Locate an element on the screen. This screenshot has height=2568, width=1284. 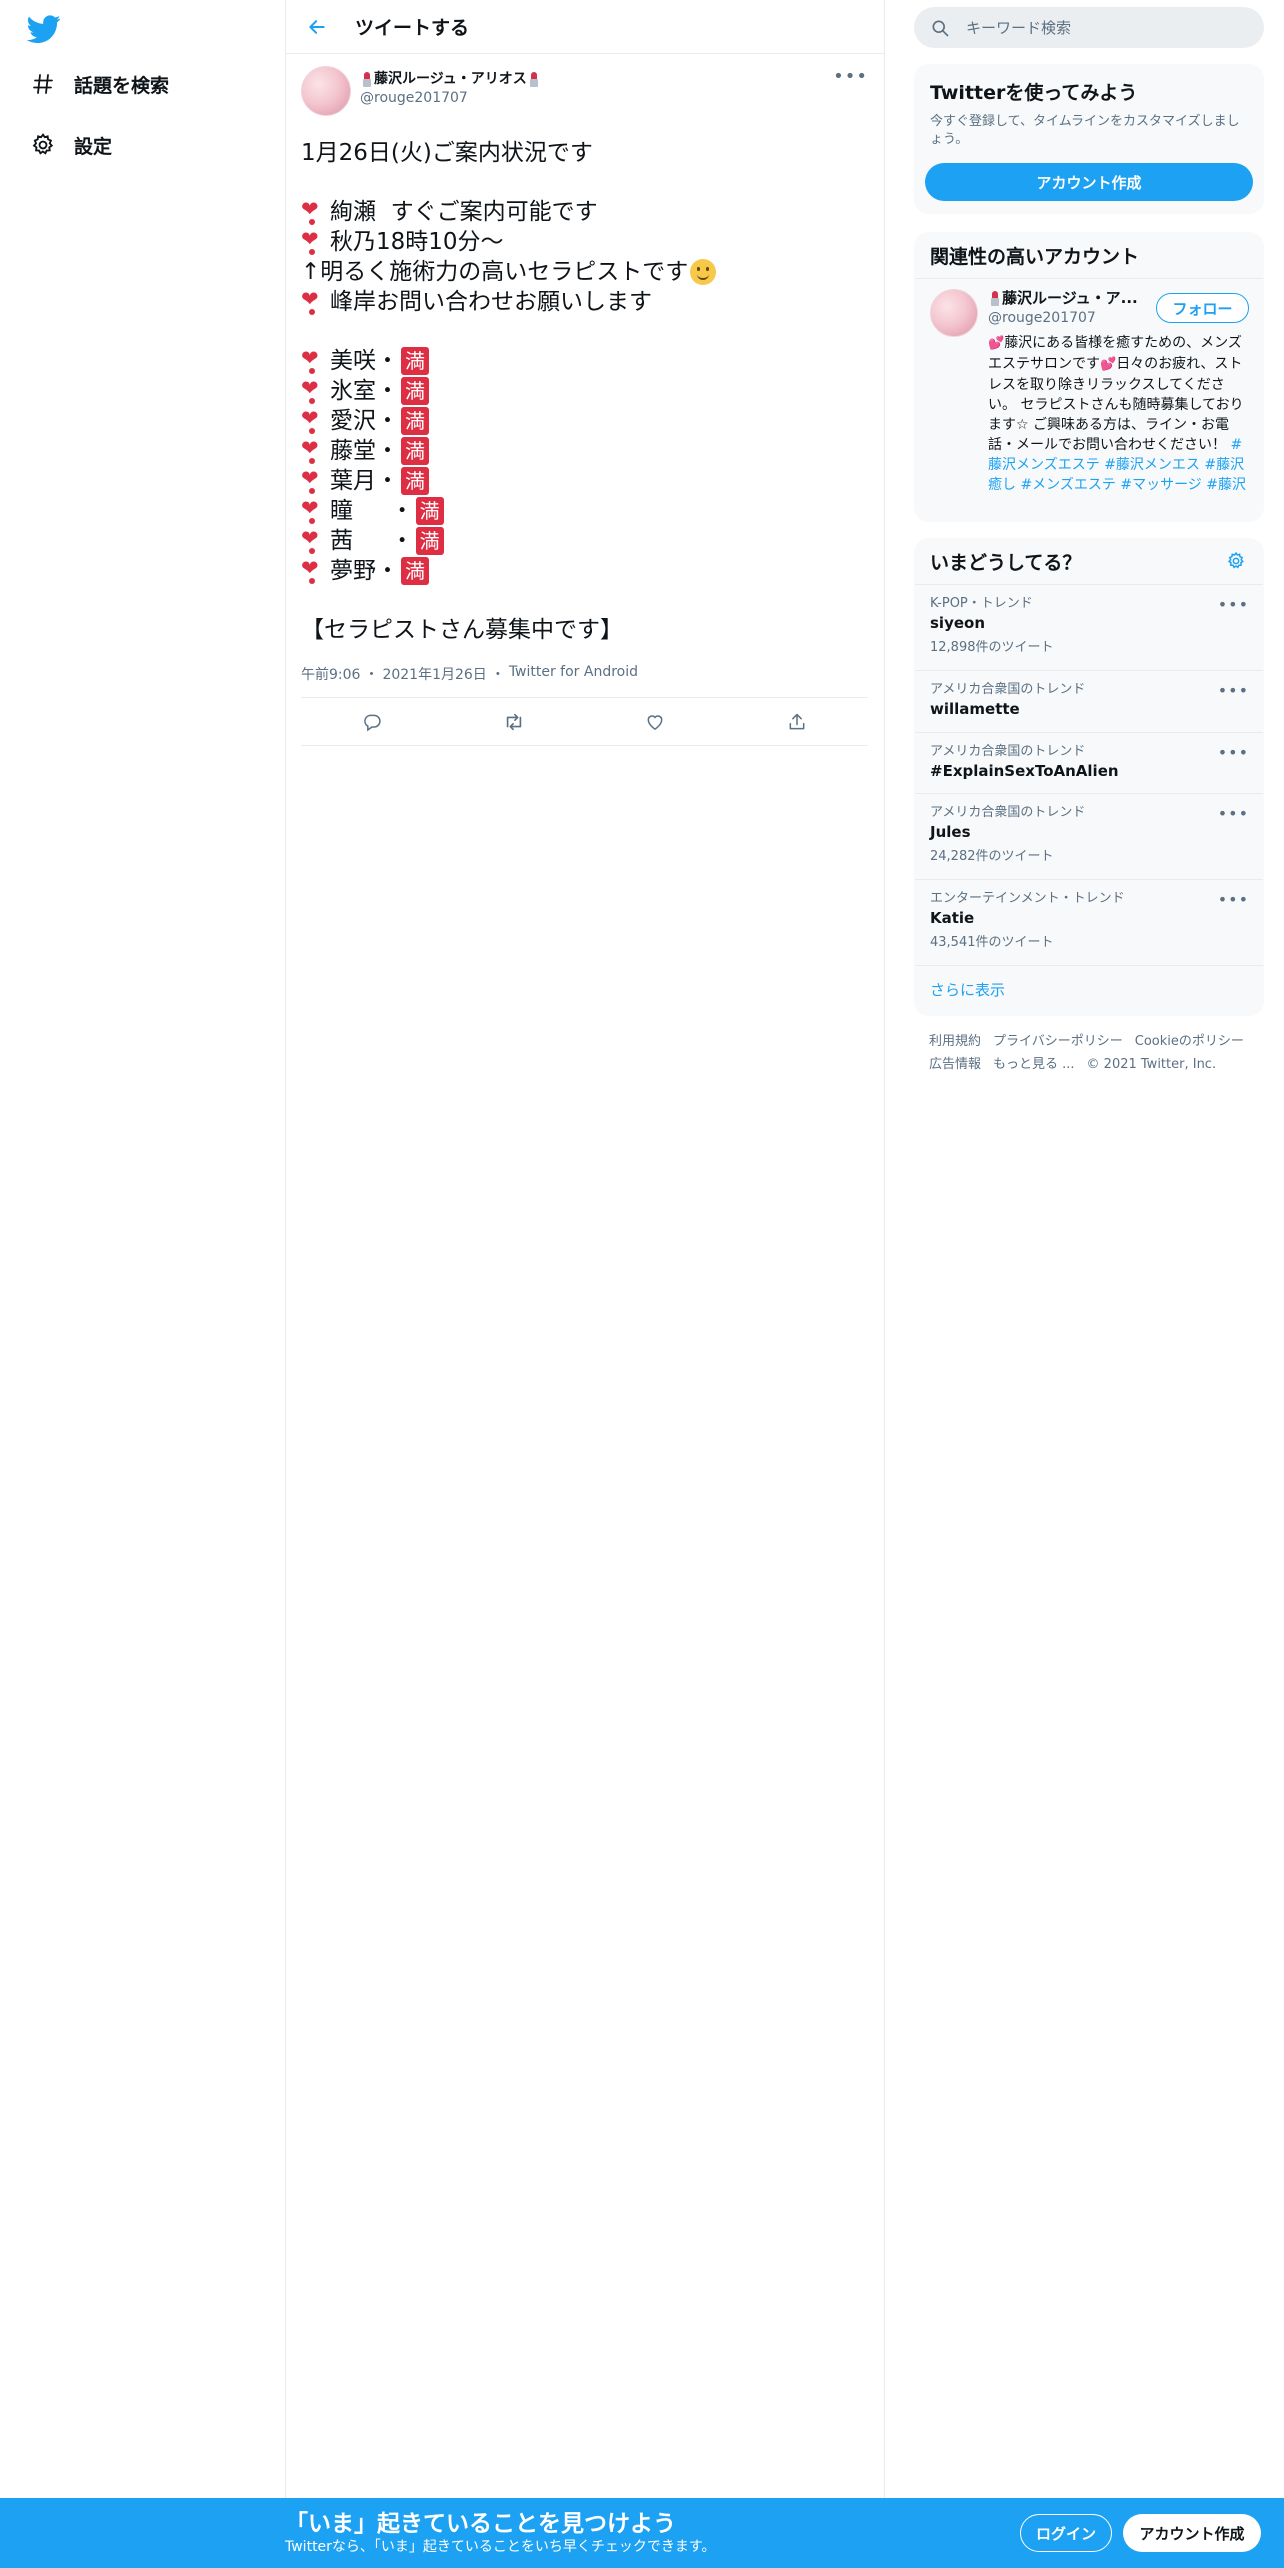
signup-button: アカウント作成 is located at coordinates (1192, 2533).